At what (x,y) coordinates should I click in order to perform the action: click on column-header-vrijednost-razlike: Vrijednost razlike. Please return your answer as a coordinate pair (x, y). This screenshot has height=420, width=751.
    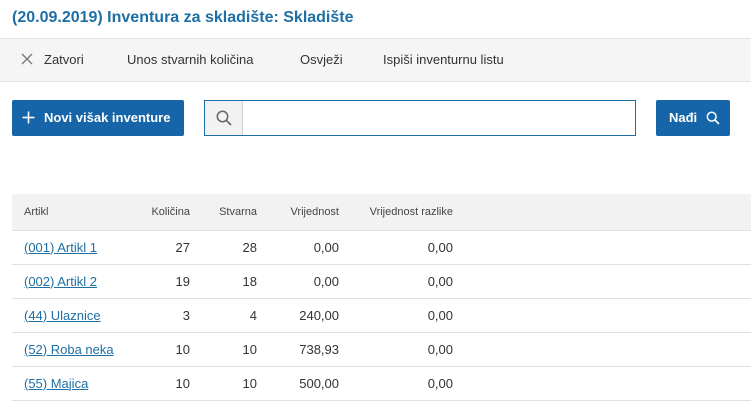
    Looking at the image, I should click on (404, 212).